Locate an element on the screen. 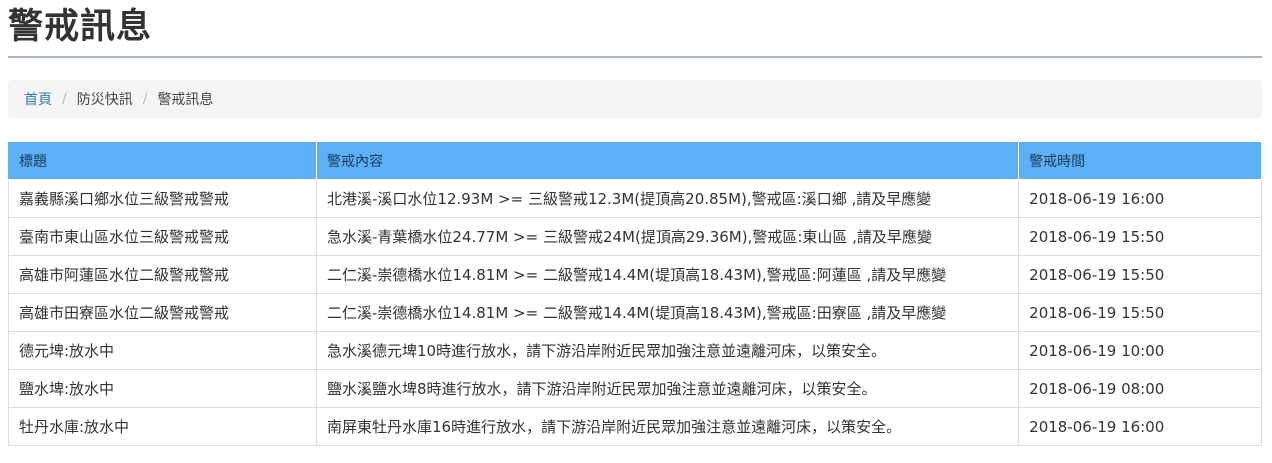 This screenshot has width=1272, height=463. breadcrumb-home-link: 首頁 is located at coordinates (38, 99).